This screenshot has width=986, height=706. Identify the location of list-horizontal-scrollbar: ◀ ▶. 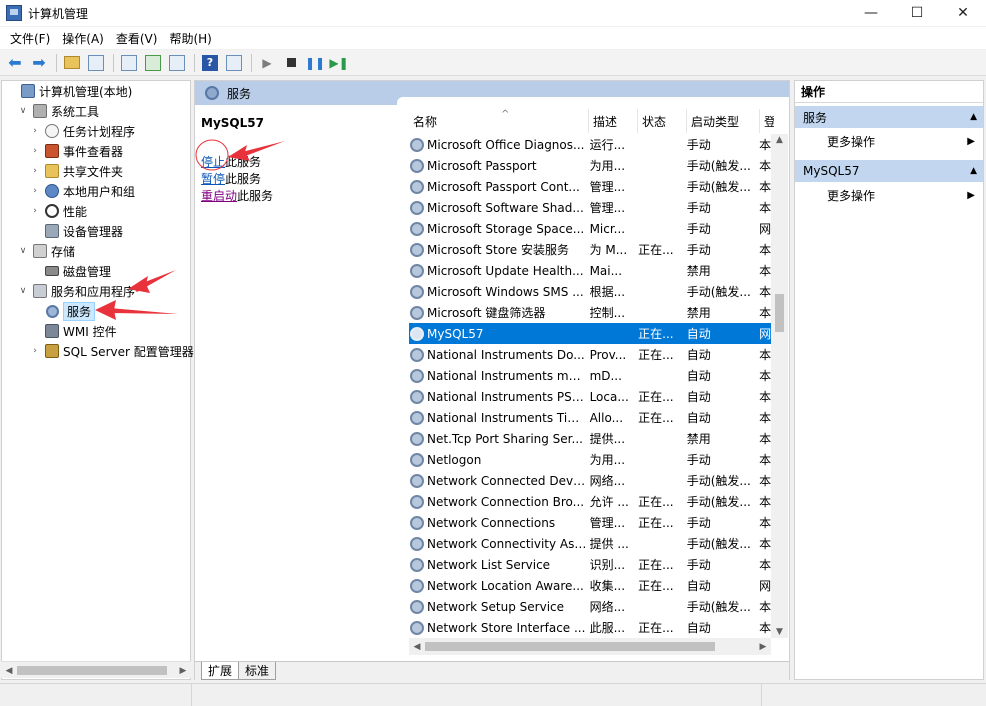
(590, 646).